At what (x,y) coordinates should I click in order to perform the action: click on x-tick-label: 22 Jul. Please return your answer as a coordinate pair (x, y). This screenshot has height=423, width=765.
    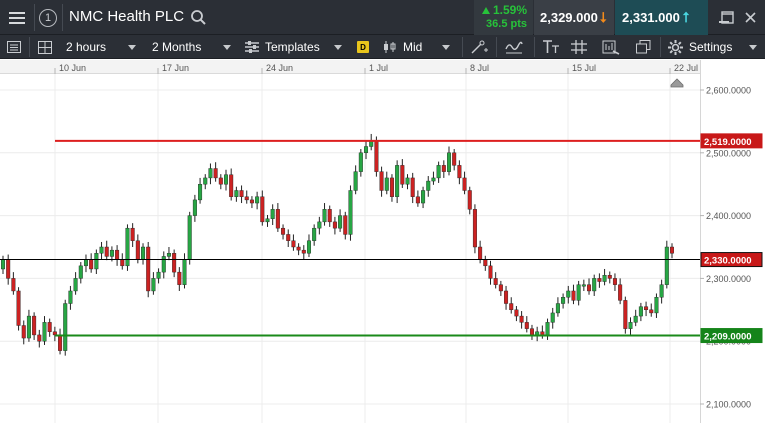
    Looking at the image, I should click on (686, 68).